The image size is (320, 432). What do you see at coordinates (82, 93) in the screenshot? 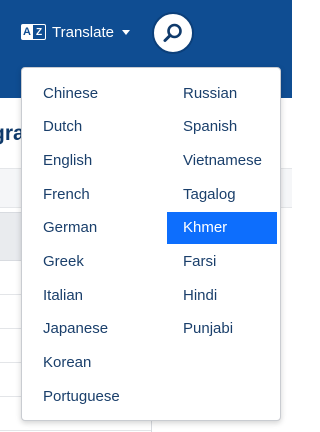
I see `language-option-chinese: Chinese` at bounding box center [82, 93].